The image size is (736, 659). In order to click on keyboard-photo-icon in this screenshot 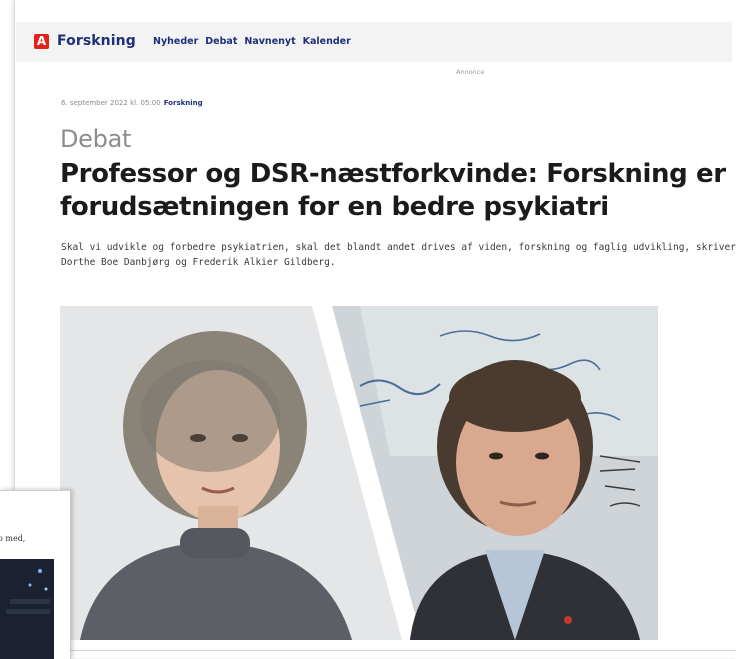, I will do `click(27, 609)`.